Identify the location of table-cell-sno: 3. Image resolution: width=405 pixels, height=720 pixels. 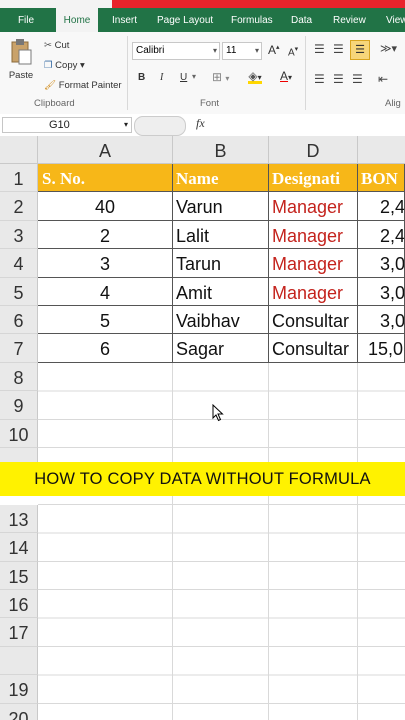
(105, 263).